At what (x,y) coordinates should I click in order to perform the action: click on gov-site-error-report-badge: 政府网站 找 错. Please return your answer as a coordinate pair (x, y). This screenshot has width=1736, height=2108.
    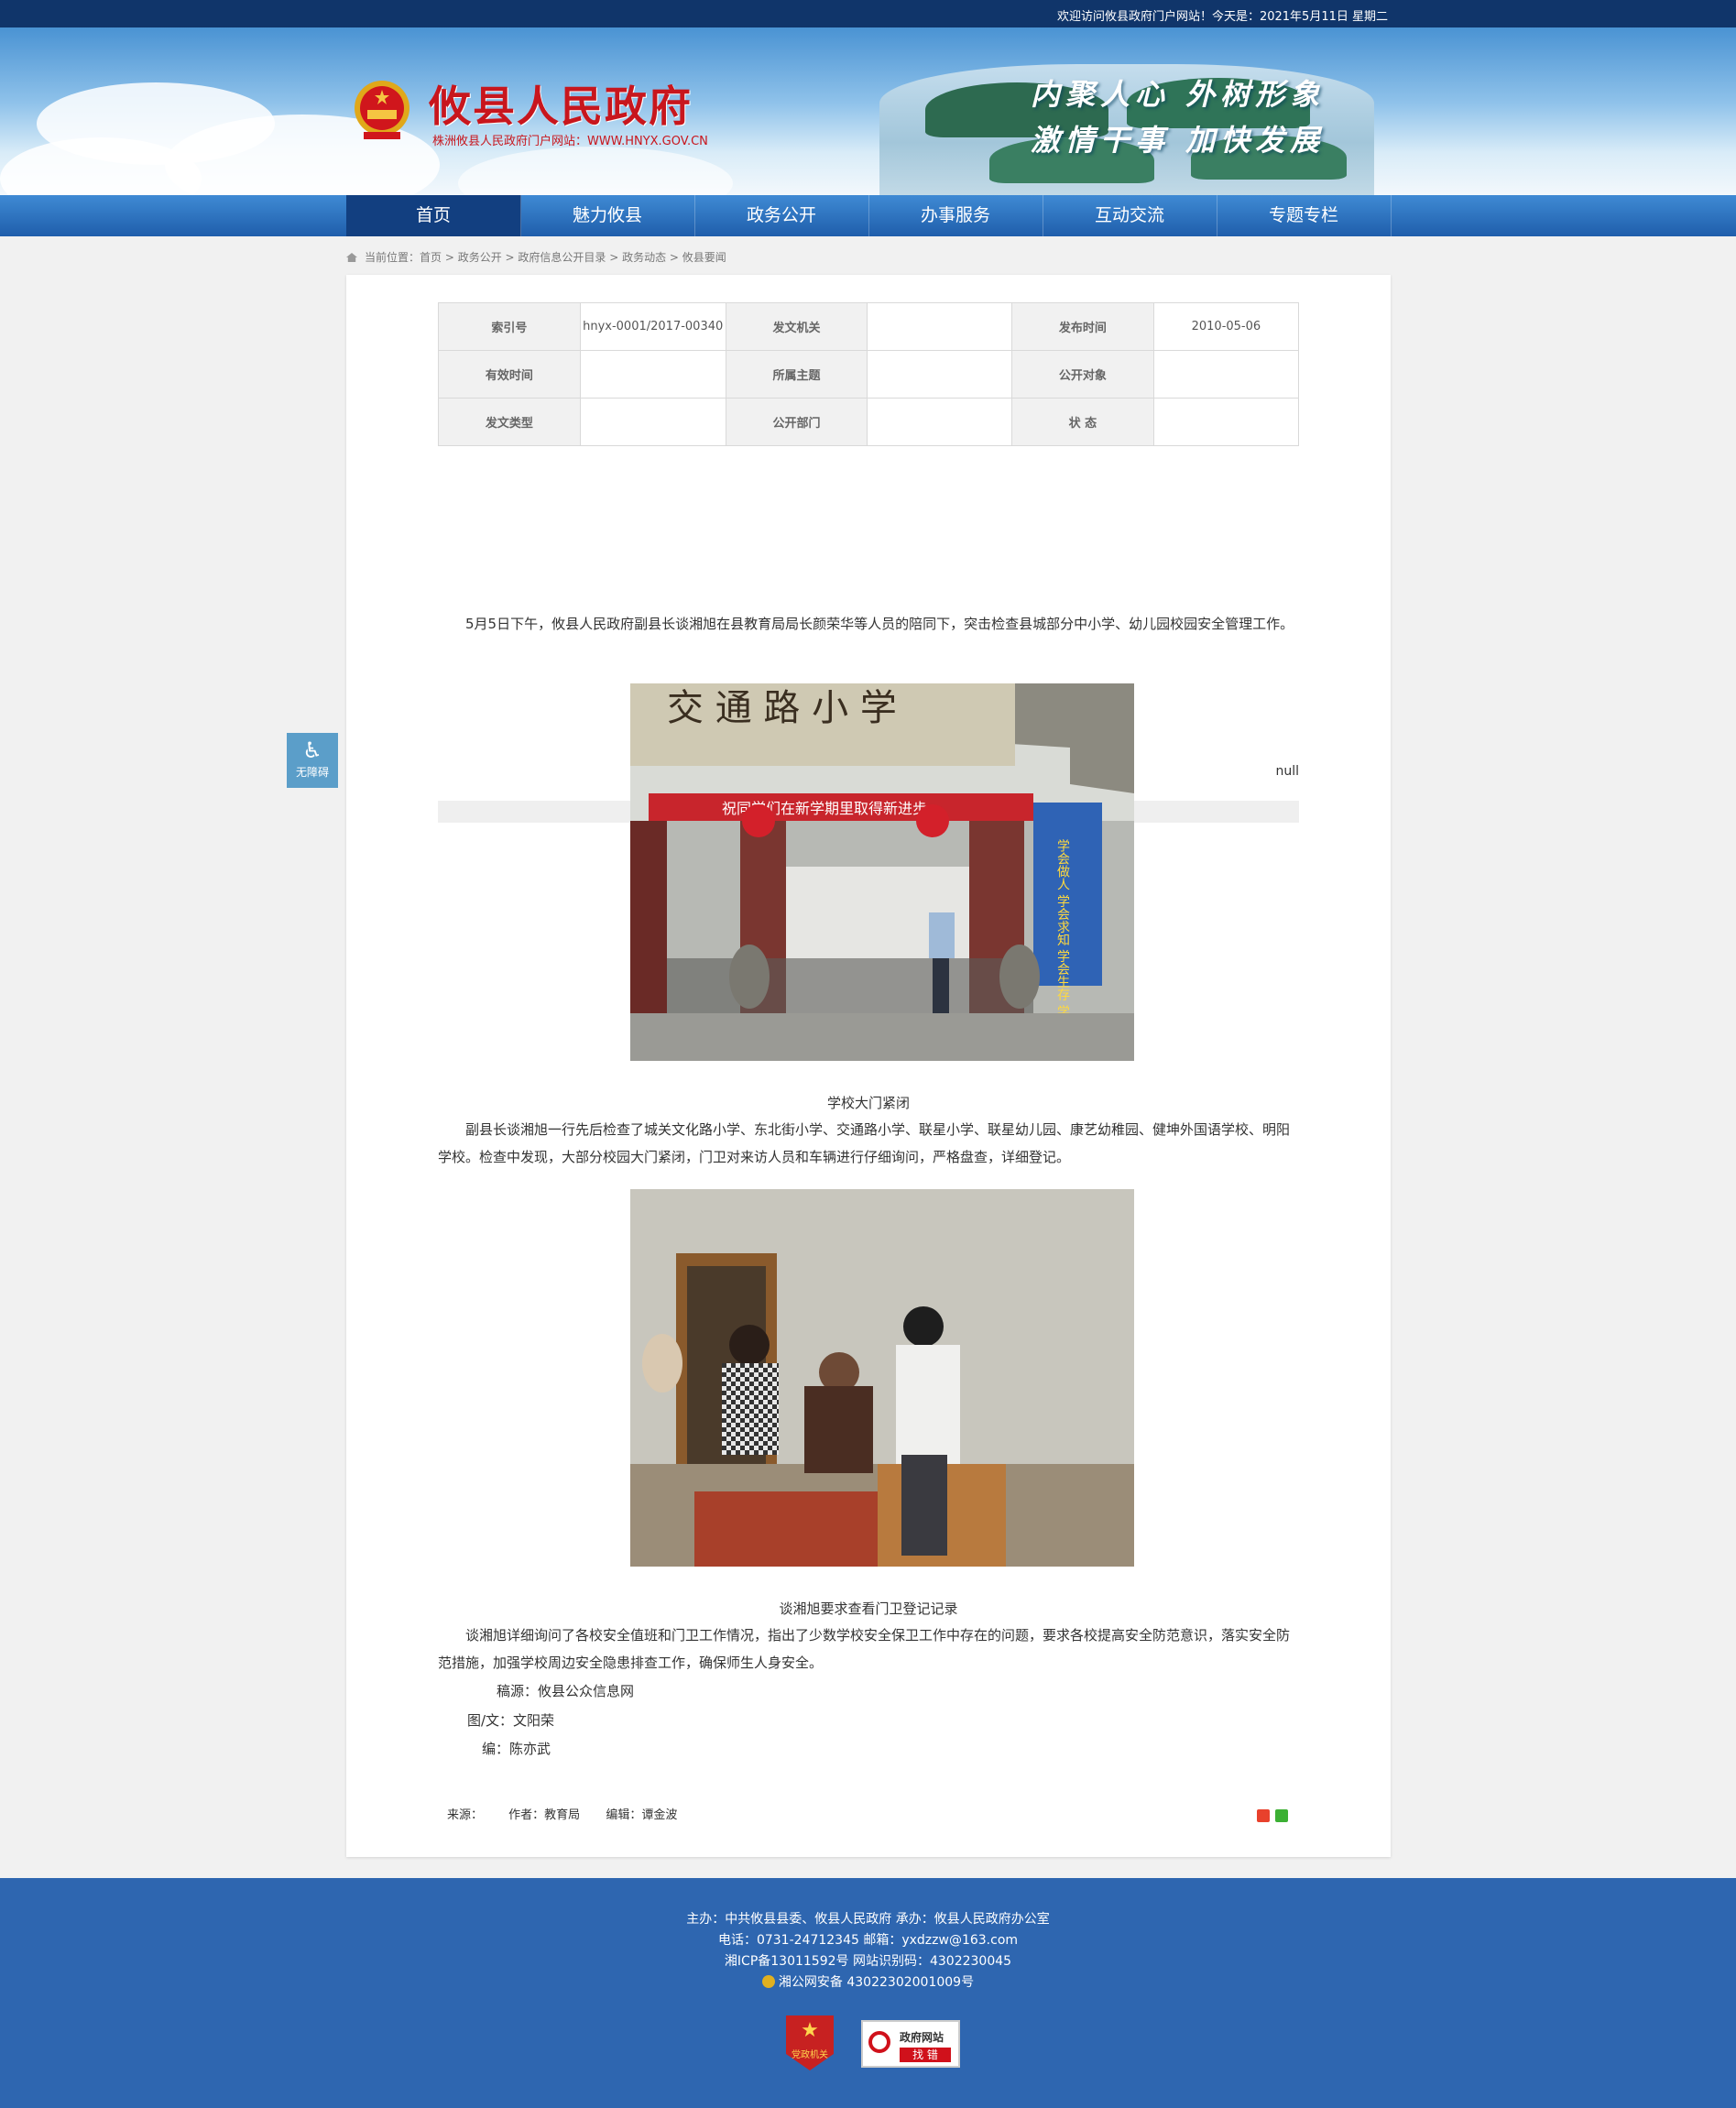
    Looking at the image, I should click on (910, 2044).